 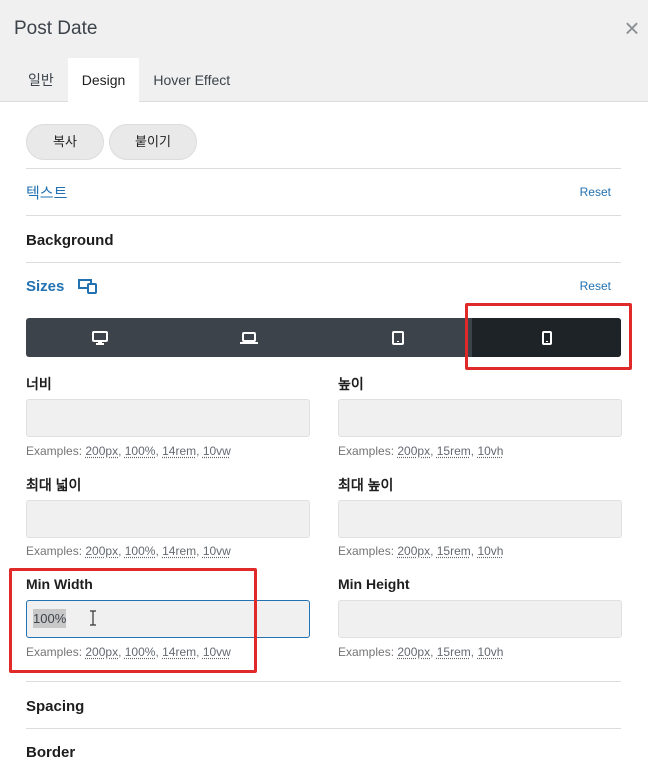 I want to click on max-width-examples: Examples: 200px, 100%, 14rem, 10vw, so click(x=128, y=551).